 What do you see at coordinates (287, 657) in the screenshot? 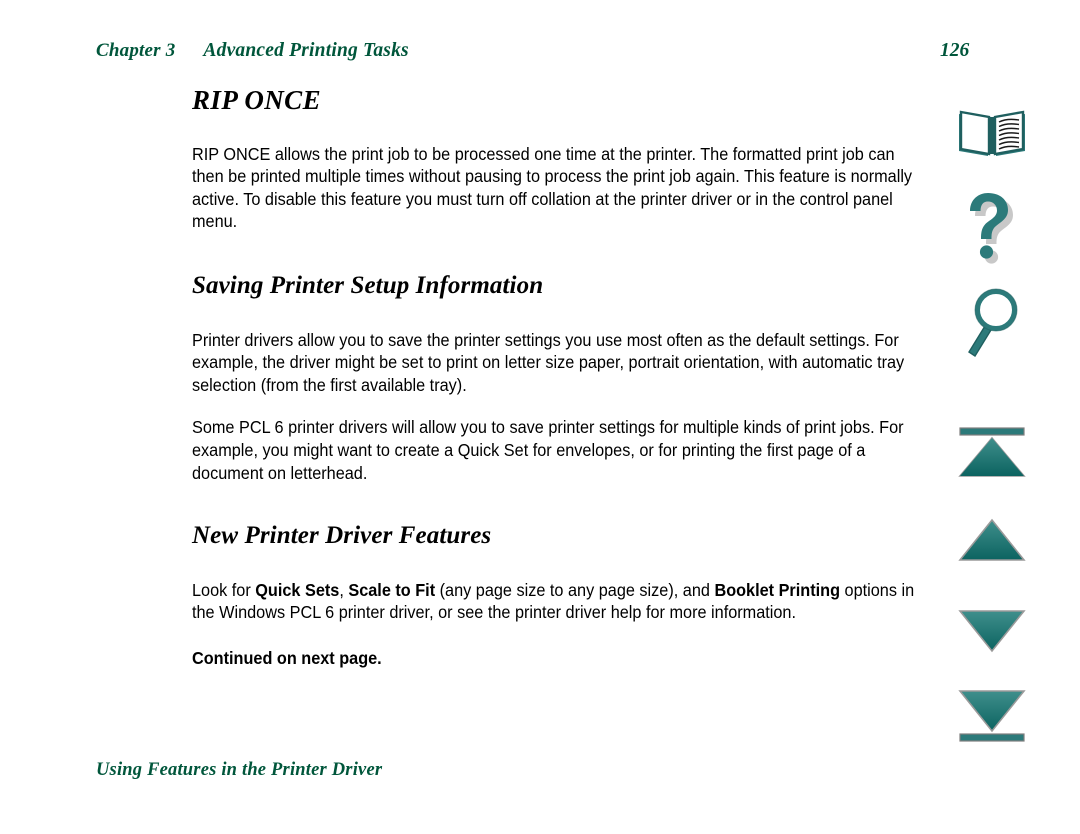
I see `continued-on-next-page-note: Continued on next page.` at bounding box center [287, 657].